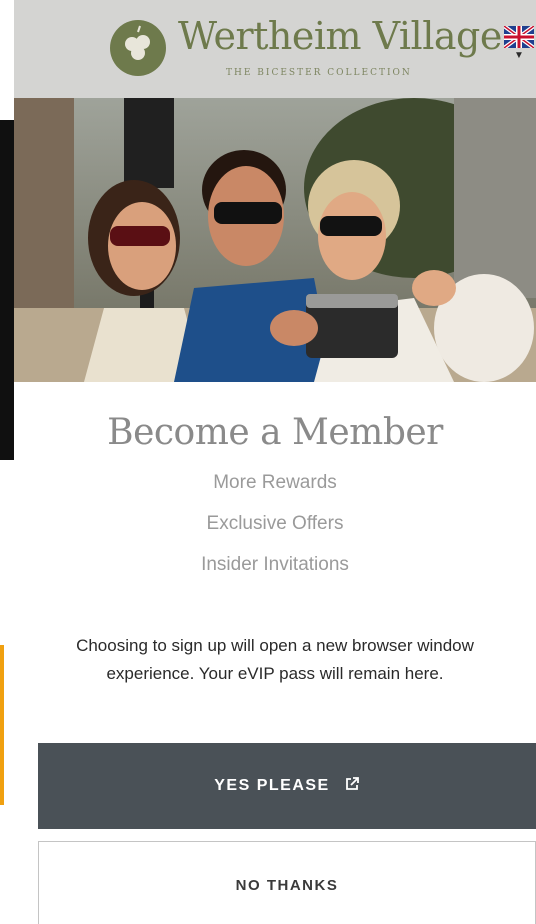 The image size is (536, 924). I want to click on language-selector: ▼, so click(519, 45).